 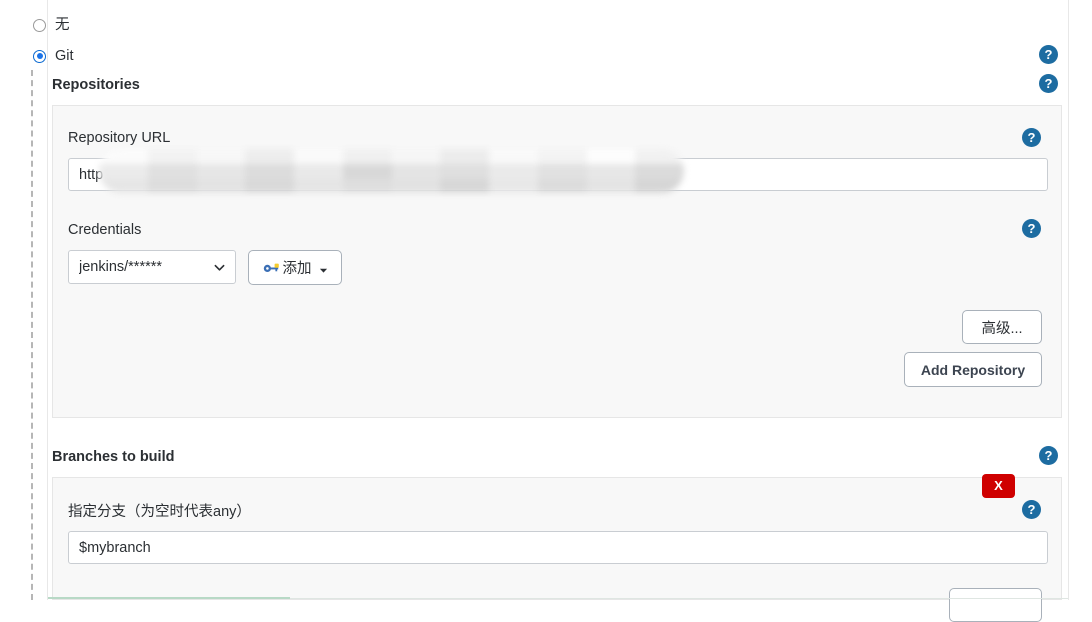 I want to click on branch-specifier-label: 指定分支（为空时代表any）, so click(x=159, y=512).